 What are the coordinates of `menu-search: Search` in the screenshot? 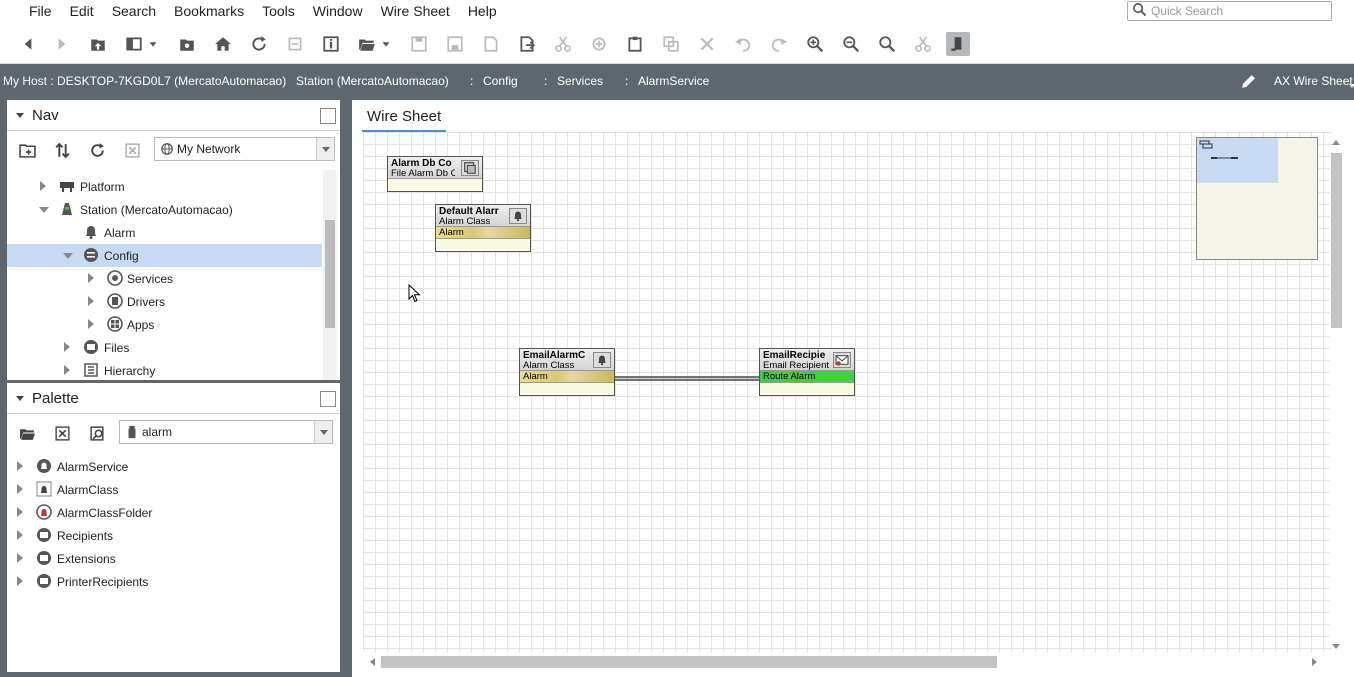 It's located at (134, 12).